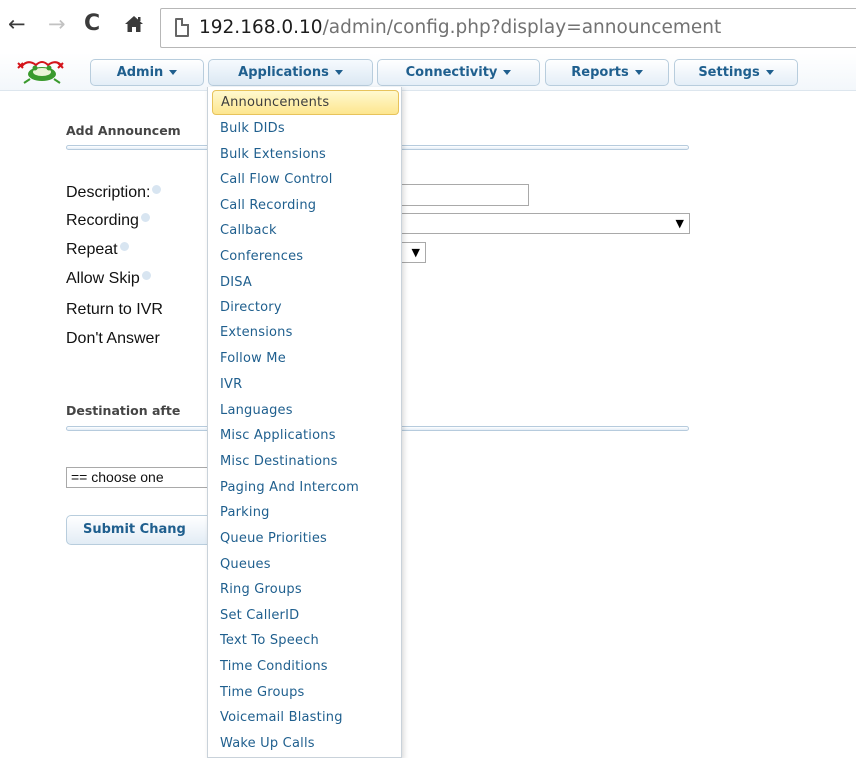 Image resolution: width=856 pixels, height=758 pixels. Describe the element at coordinates (305, 461) in the screenshot. I see `menu-item-misc-destinations: Misc Destinations` at that location.